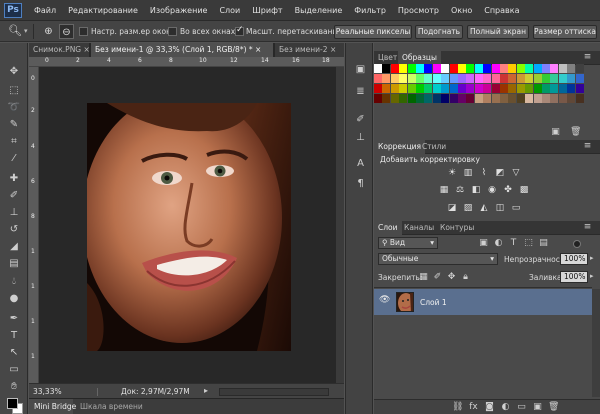 This screenshot has width=600, height=414. What do you see at coordinates (500, 173) in the screenshot?
I see `exposure-icon: ◩` at bounding box center [500, 173].